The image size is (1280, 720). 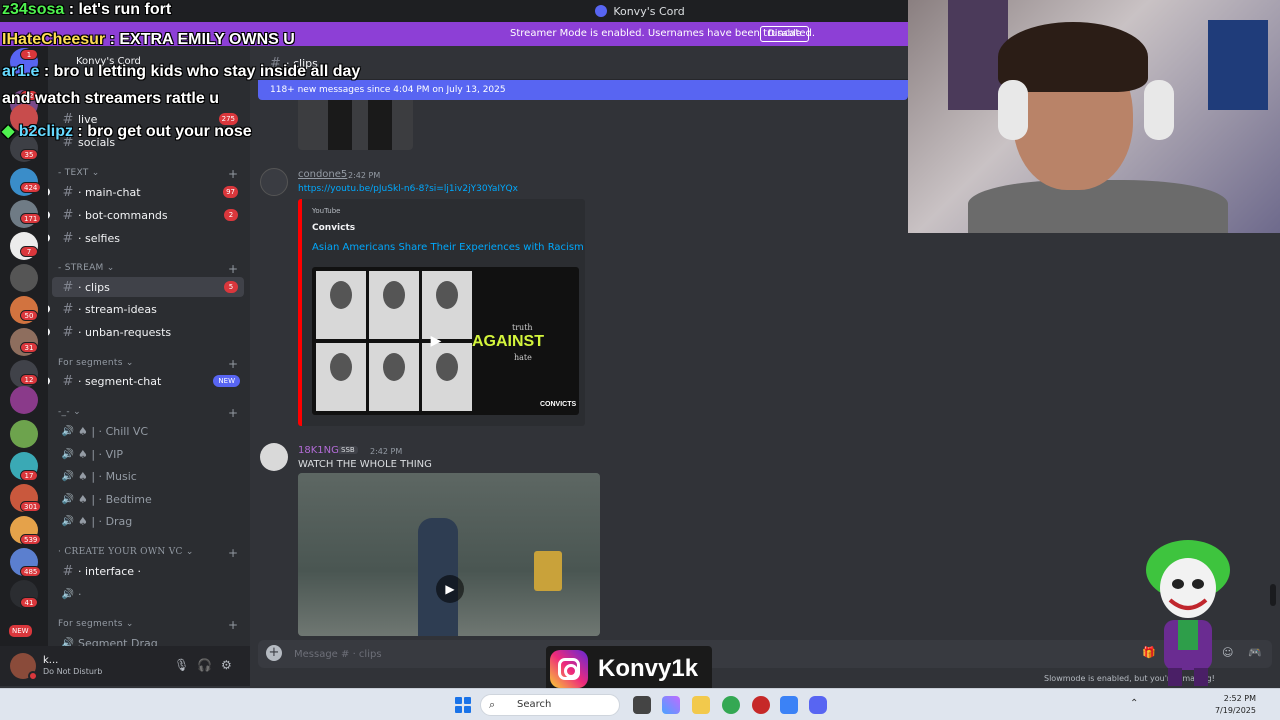 What do you see at coordinates (671, 705) in the screenshot?
I see `copilot-icon` at bounding box center [671, 705].